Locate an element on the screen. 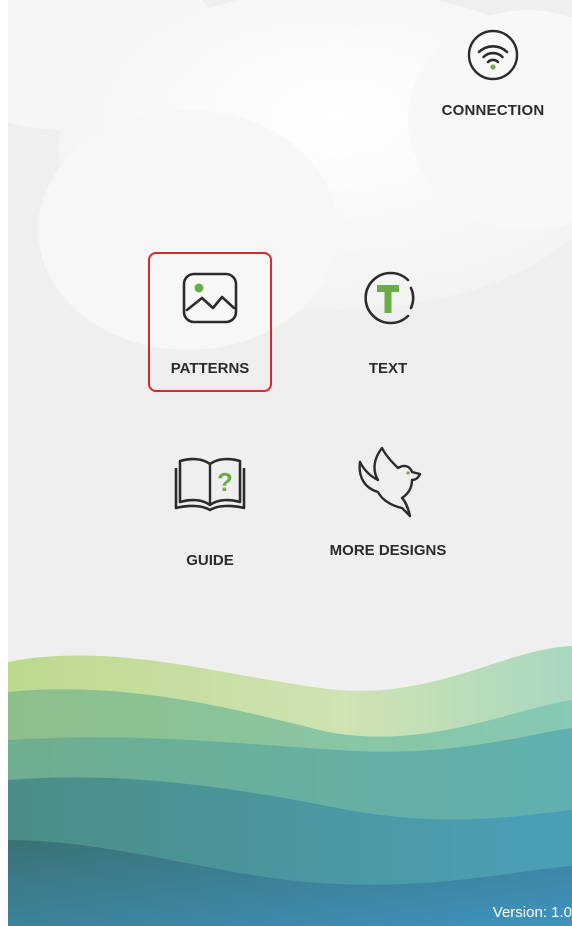 The width and height of the screenshot is (572, 926). connection-button: CONNECTION is located at coordinates (493, 73).